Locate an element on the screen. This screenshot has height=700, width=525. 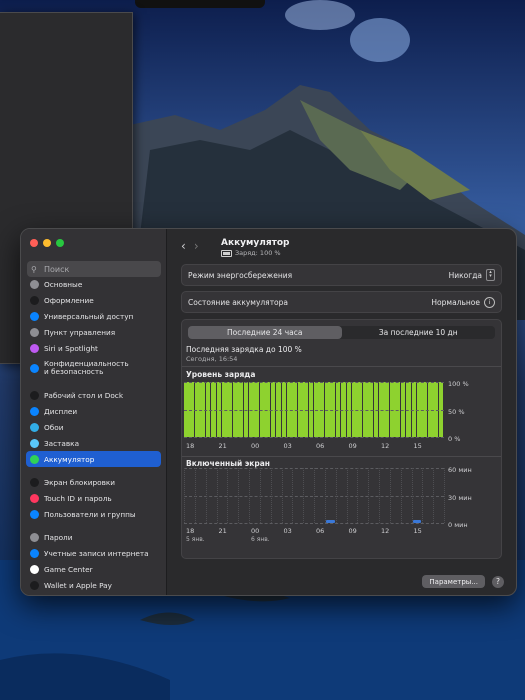
sidebar-item-lock-screen: Экран блокировки is located at coordinates (93, 482).